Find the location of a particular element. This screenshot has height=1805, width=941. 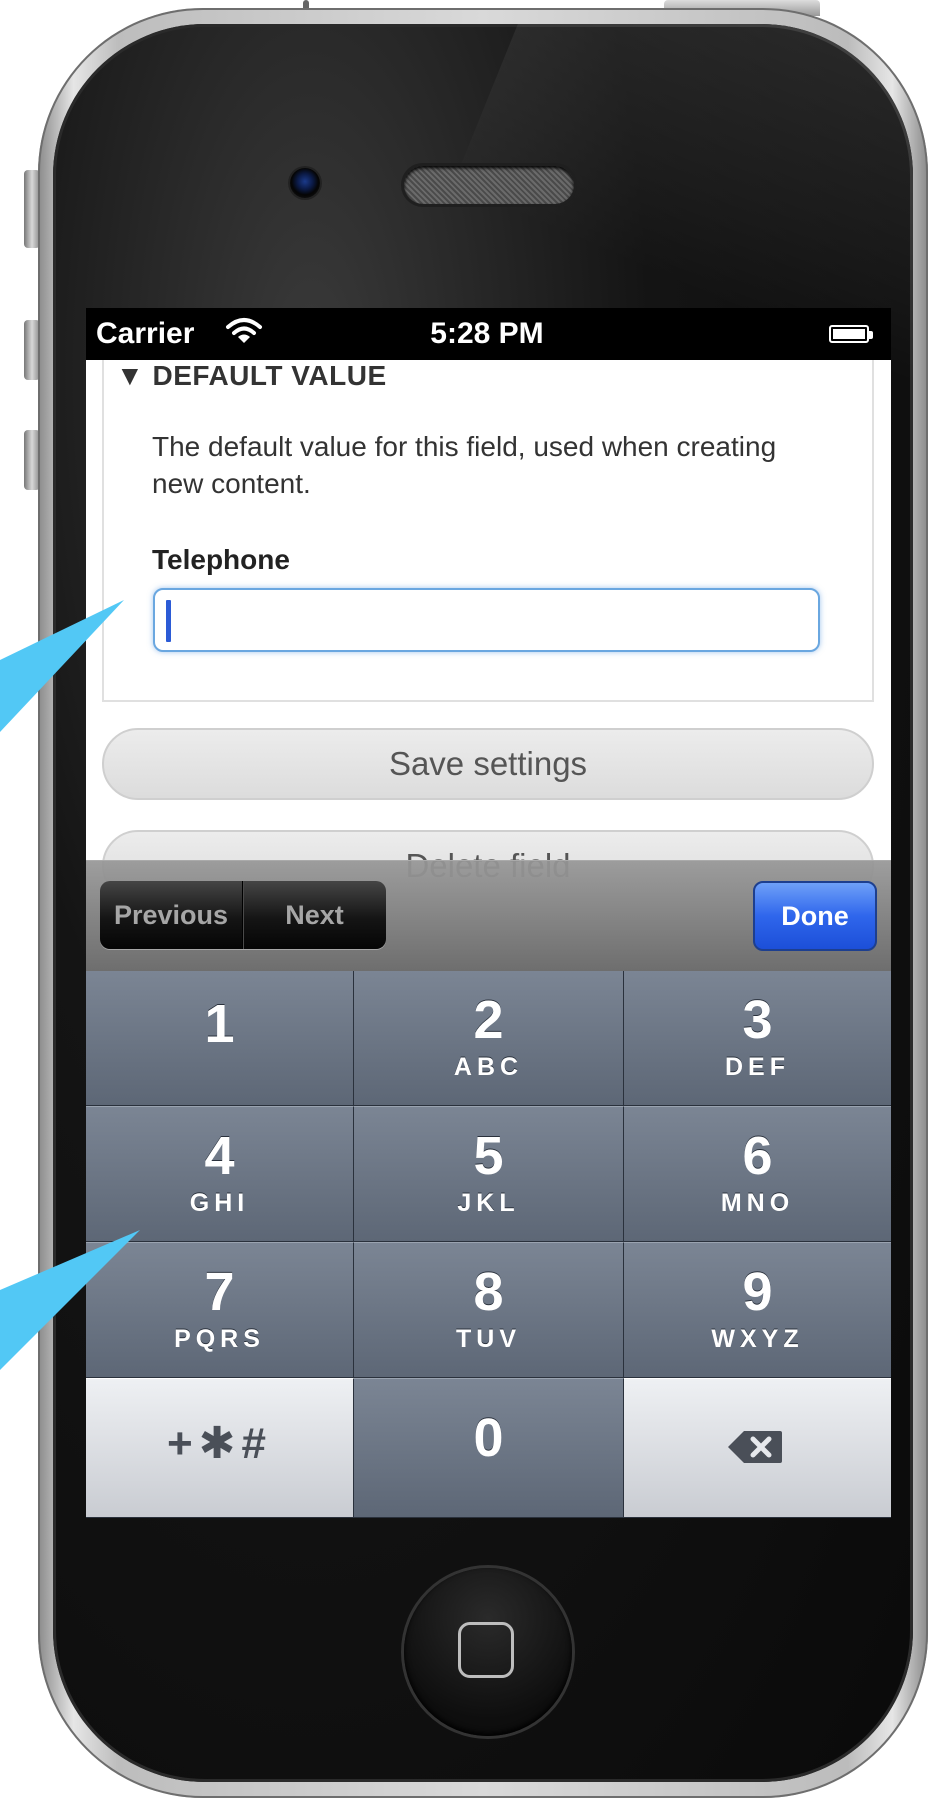

section-title: ▼ DEFAULT VALUE is located at coordinates (251, 376).